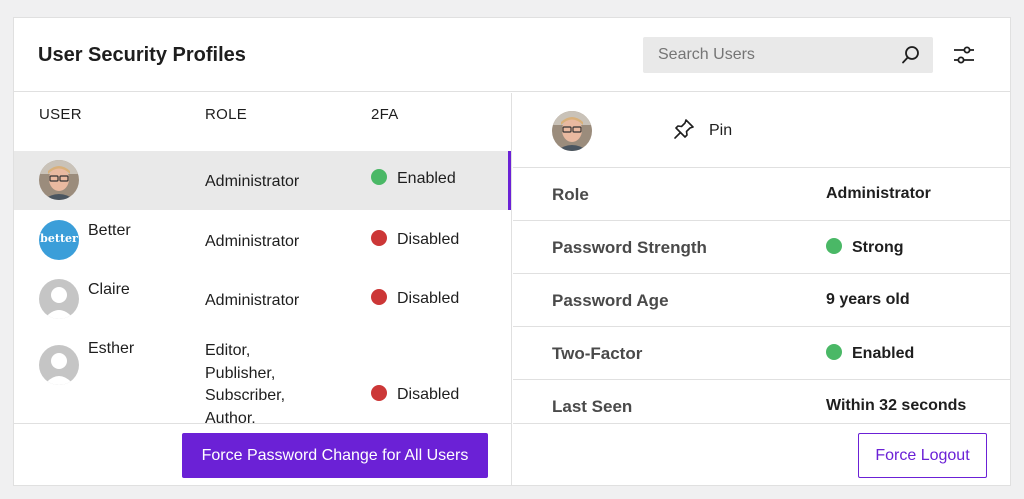 This screenshot has height=499, width=1024. Describe the element at coordinates (878, 193) in the screenshot. I see `detail-value: Administrator` at that location.